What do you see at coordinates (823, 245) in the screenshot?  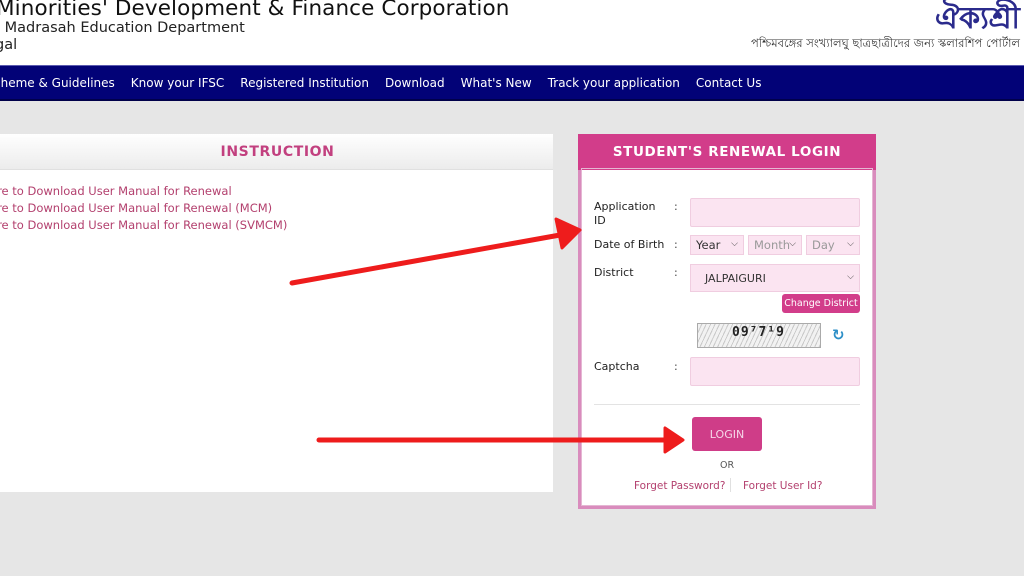 I see `dob-day-value: Day` at bounding box center [823, 245].